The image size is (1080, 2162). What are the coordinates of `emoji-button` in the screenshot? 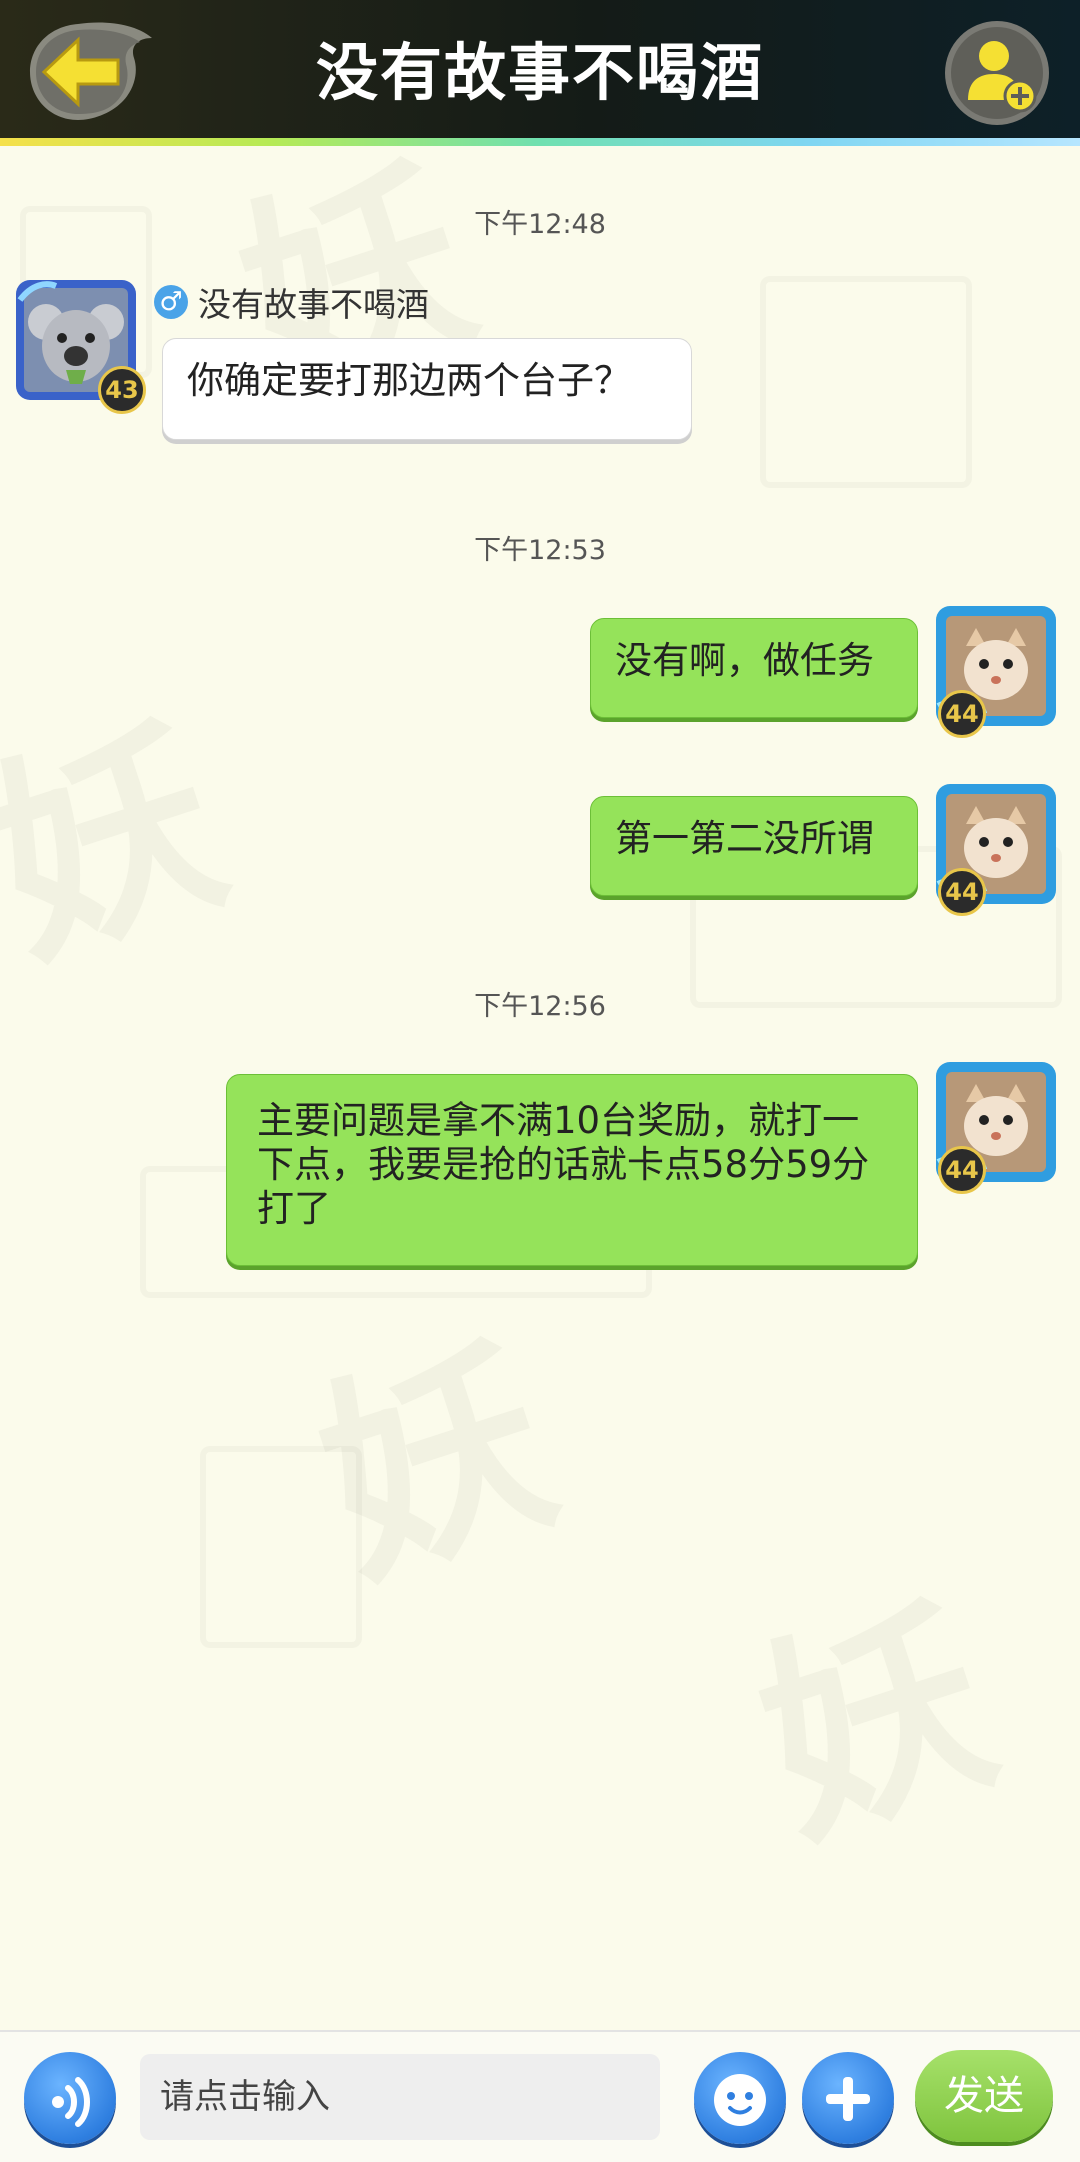 It's located at (740, 2098).